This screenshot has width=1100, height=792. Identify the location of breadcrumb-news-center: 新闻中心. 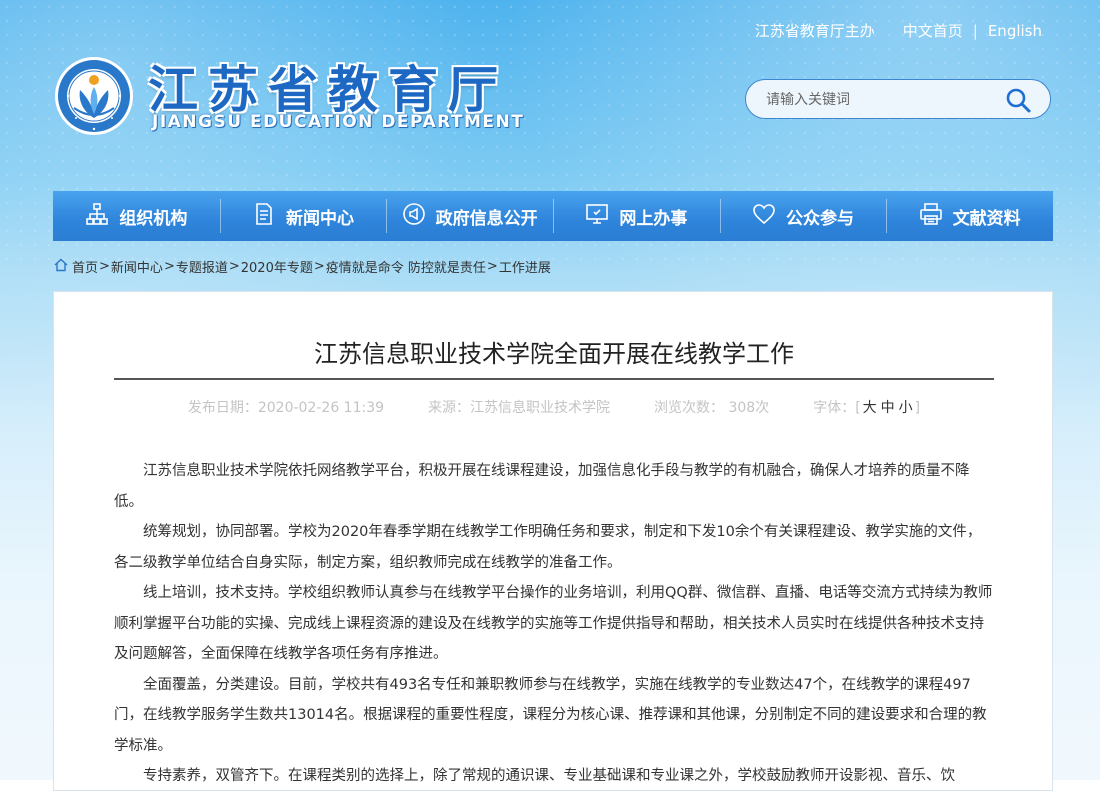
(137, 266).